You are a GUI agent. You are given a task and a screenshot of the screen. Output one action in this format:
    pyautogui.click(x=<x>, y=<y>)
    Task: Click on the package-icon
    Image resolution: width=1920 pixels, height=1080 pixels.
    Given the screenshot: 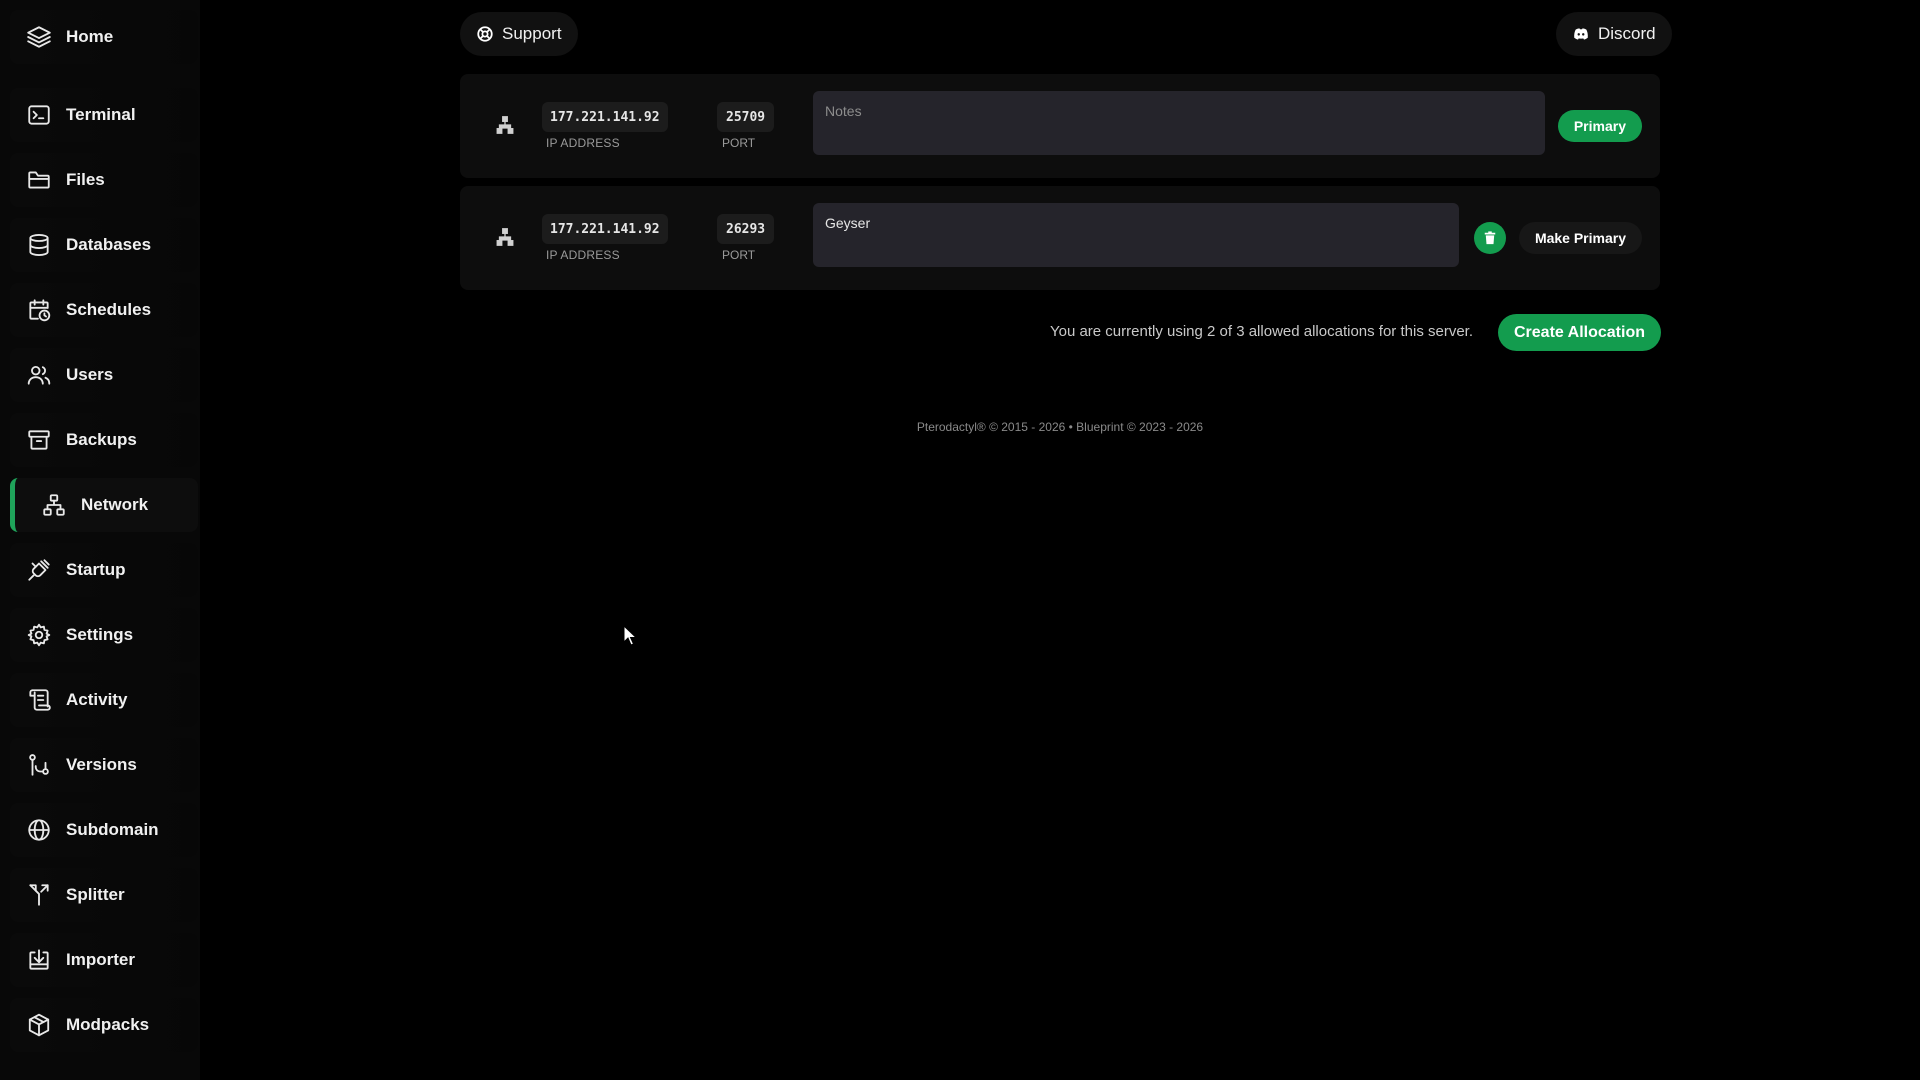 What is the action you would take?
    pyautogui.click(x=39, y=1025)
    